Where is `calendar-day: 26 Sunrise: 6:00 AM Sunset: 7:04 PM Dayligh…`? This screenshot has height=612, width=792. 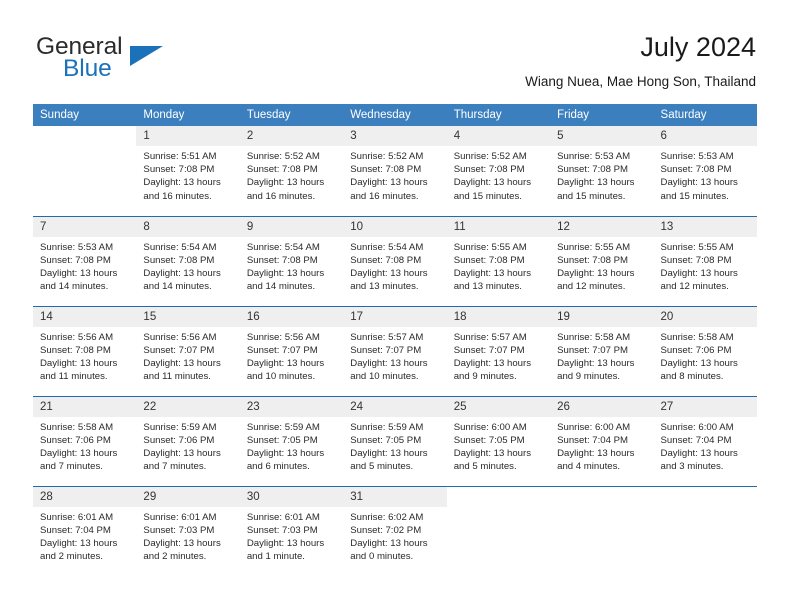
calendar-day: 26 Sunrise: 6:00 AM Sunset: 7:04 PM Dayligh… is located at coordinates (602, 441).